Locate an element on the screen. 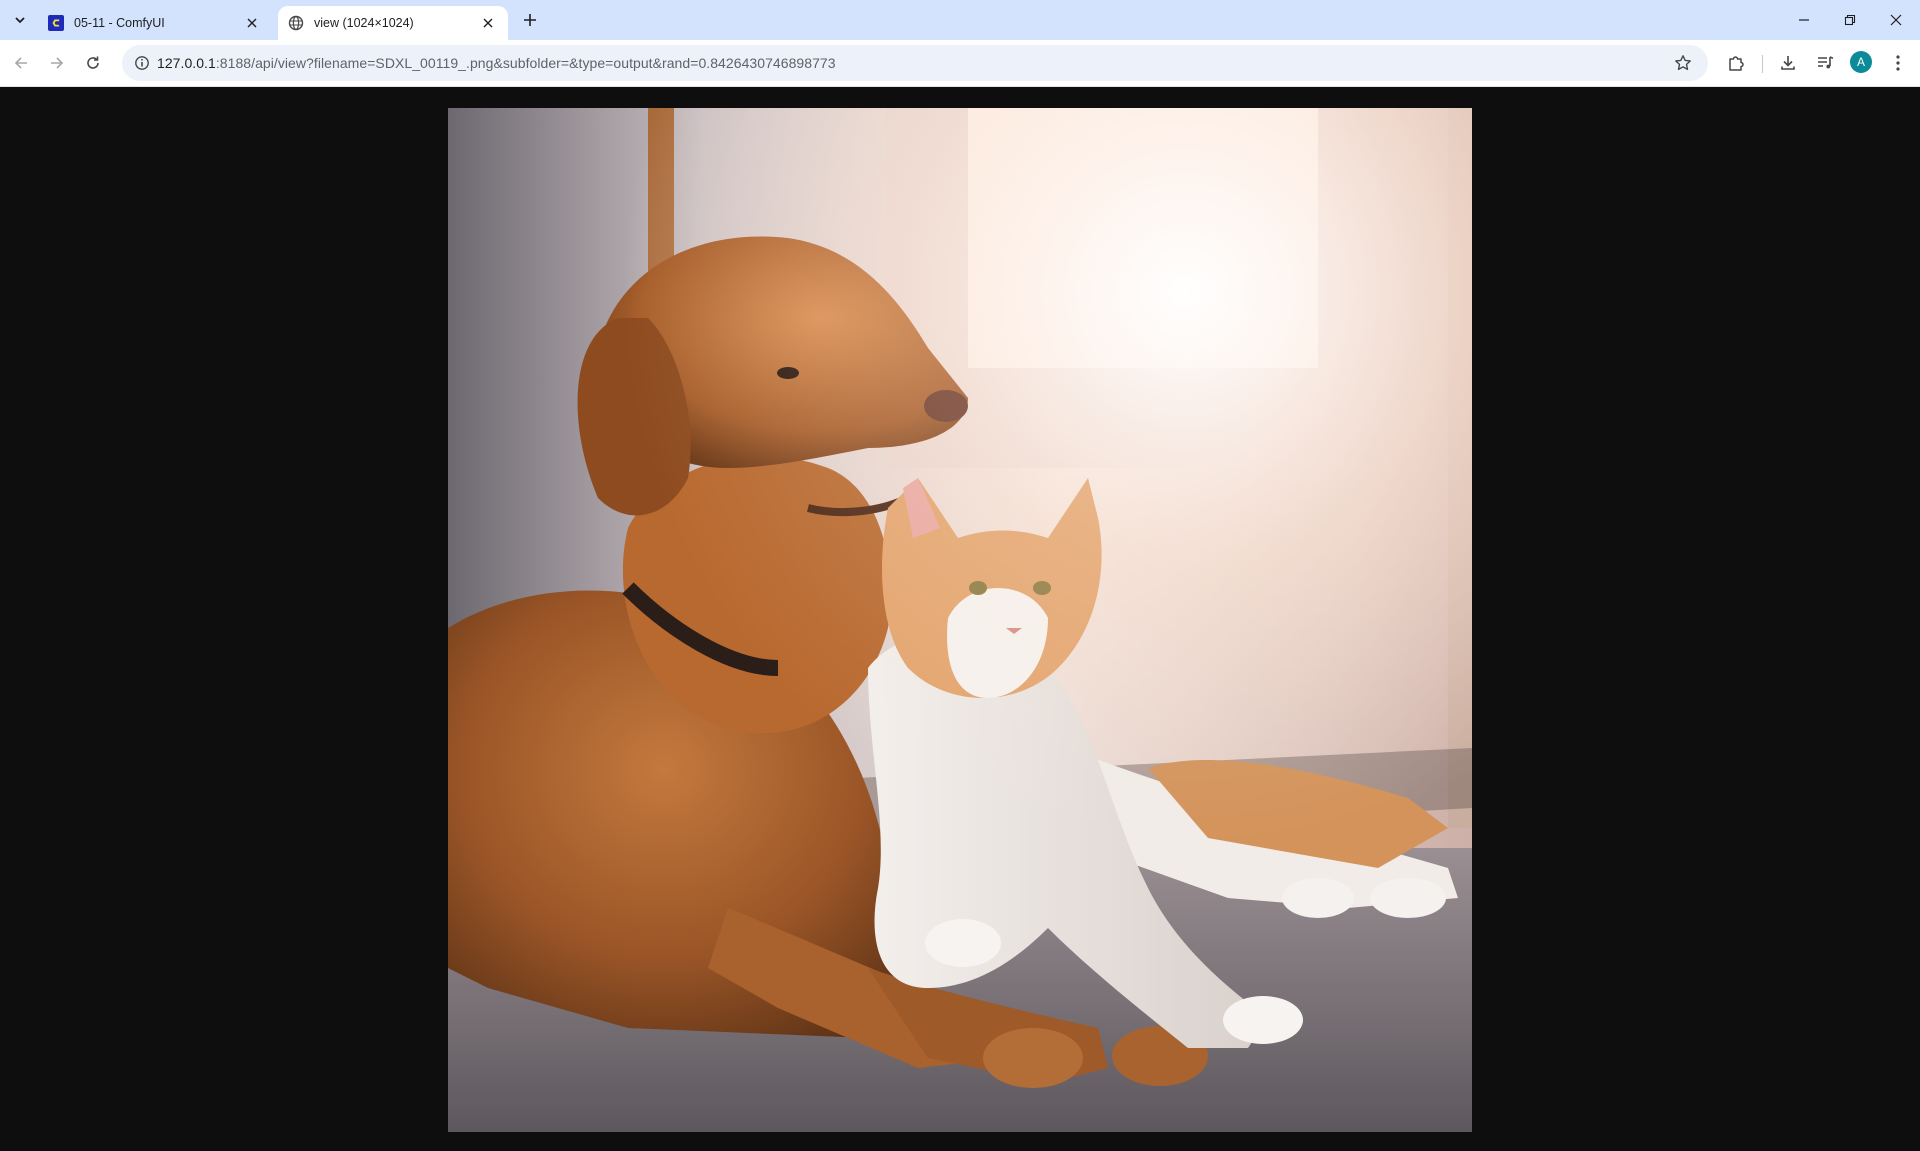 The image size is (1920, 1151). arrow-left-icon is located at coordinates (20, 63).